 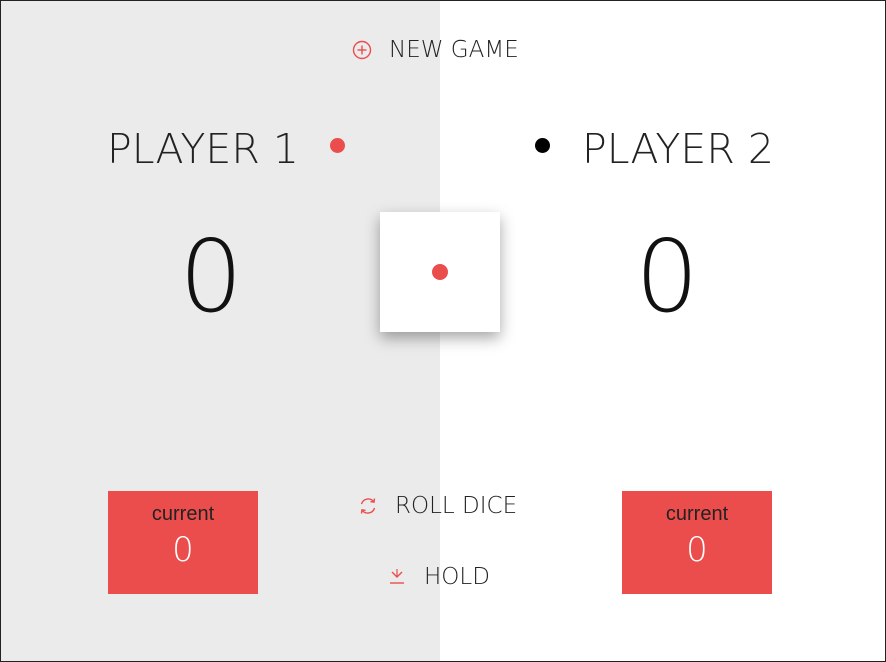 What do you see at coordinates (203, 149) in the screenshot?
I see `player-1-name: PLAYER 1` at bounding box center [203, 149].